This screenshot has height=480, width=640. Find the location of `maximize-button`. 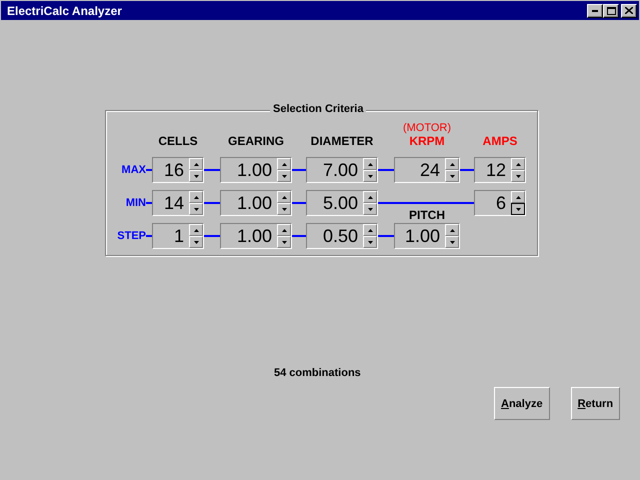

maximize-button is located at coordinates (611, 11).